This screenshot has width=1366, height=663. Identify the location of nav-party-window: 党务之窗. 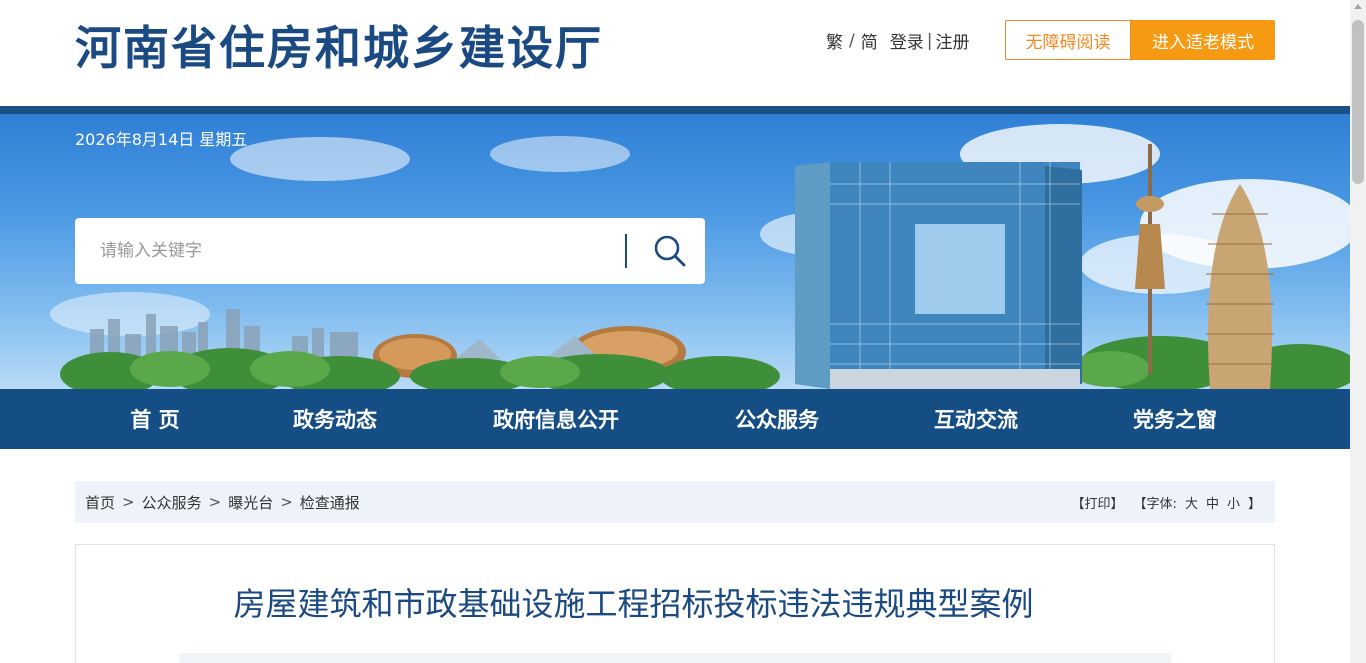
(1175, 419).